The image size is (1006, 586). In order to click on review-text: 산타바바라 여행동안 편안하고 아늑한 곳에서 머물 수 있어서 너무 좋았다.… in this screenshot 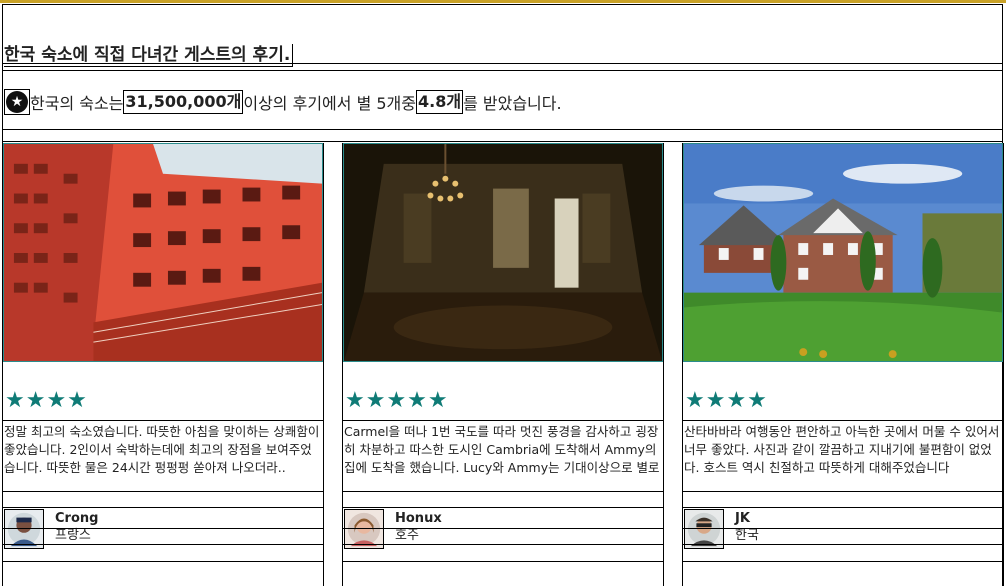, I will do `click(842, 449)`.